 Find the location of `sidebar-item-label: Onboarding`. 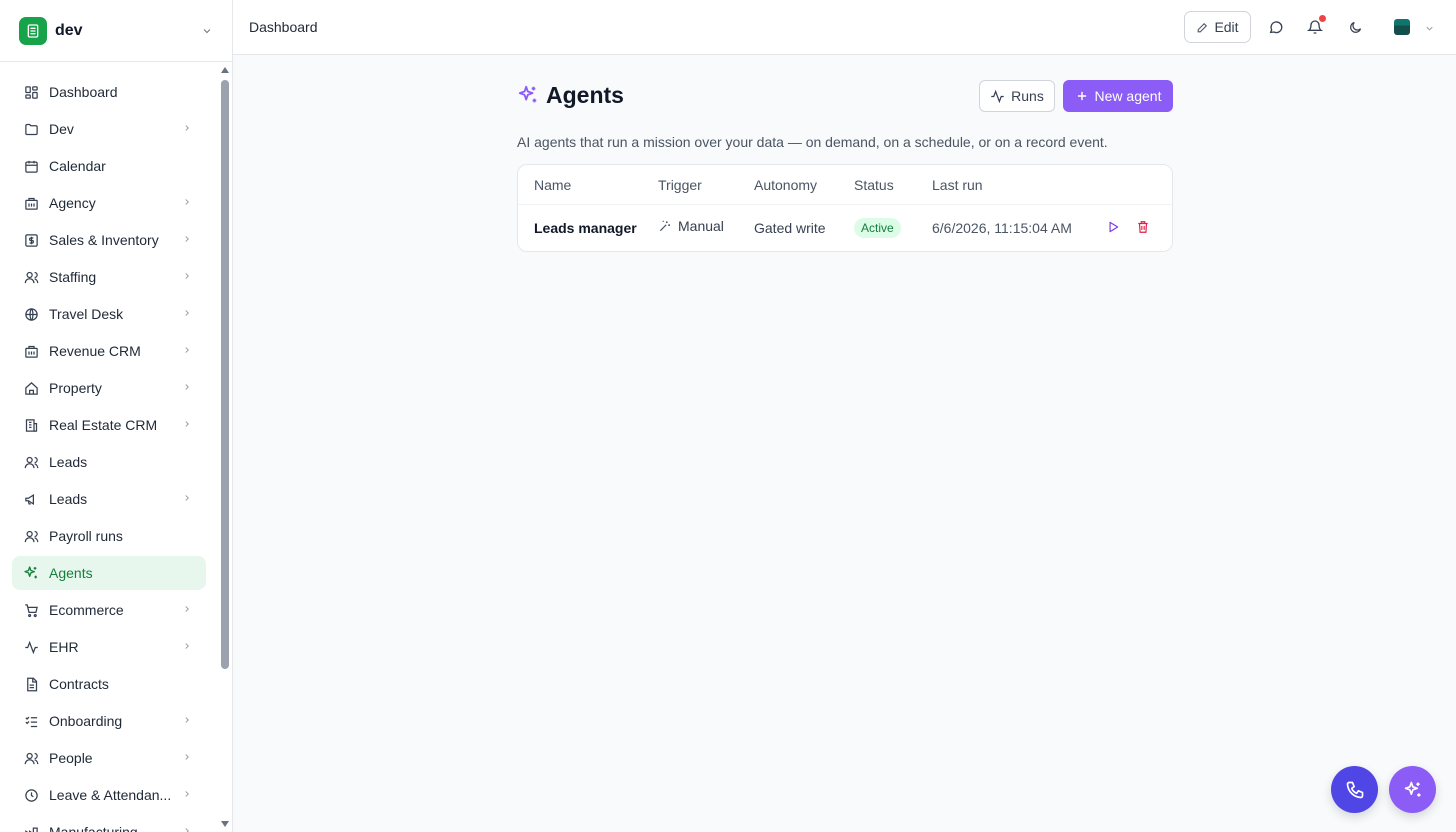

sidebar-item-label: Onboarding is located at coordinates (86, 721).